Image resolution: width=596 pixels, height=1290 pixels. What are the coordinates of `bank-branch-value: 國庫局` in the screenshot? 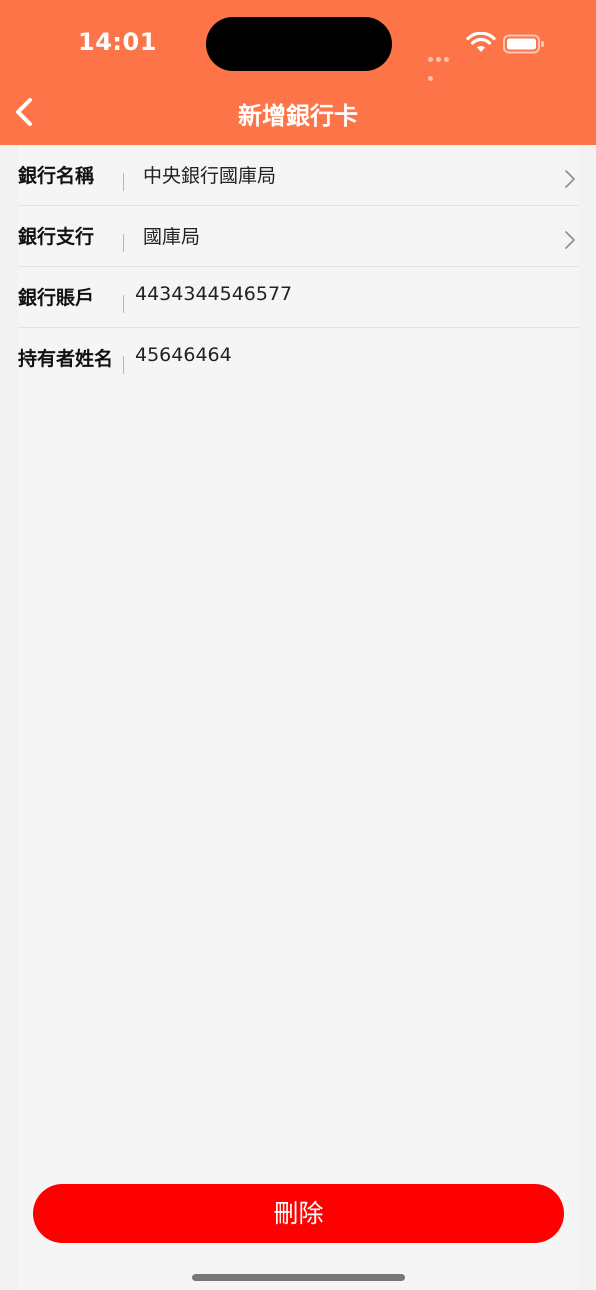 It's located at (172, 237).